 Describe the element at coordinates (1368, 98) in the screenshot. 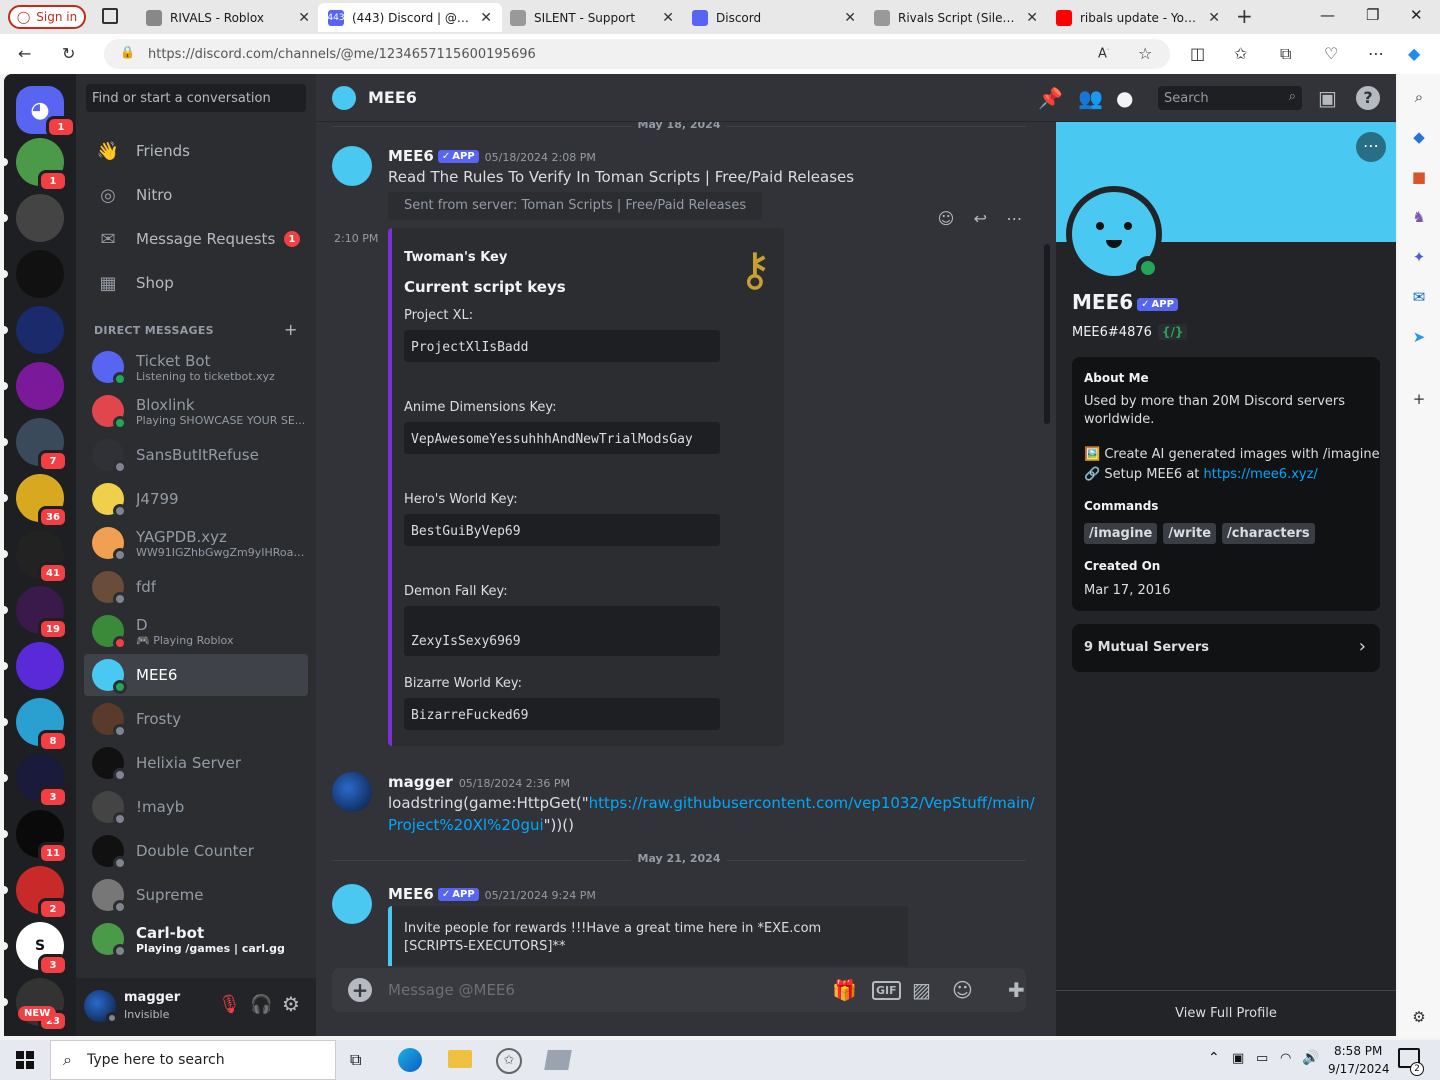

I see `help-icon: ?` at that location.